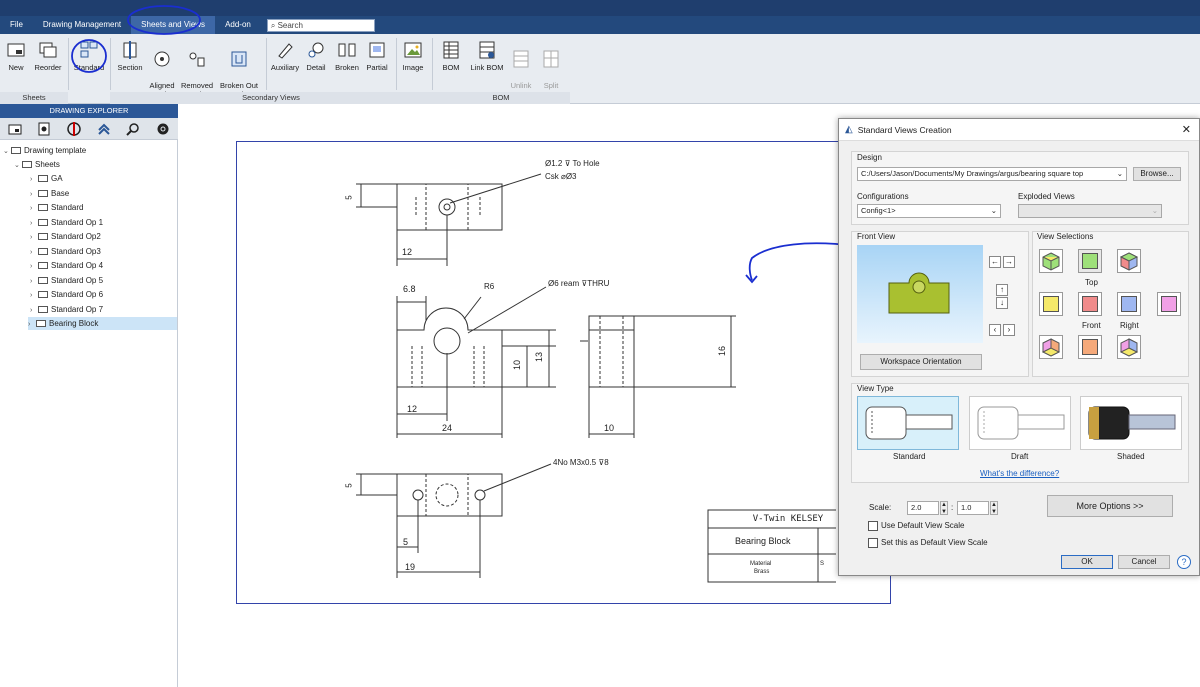  What do you see at coordinates (66, 280) in the screenshot?
I see `tree-item-sheet: › Standard Op 5` at bounding box center [66, 280].